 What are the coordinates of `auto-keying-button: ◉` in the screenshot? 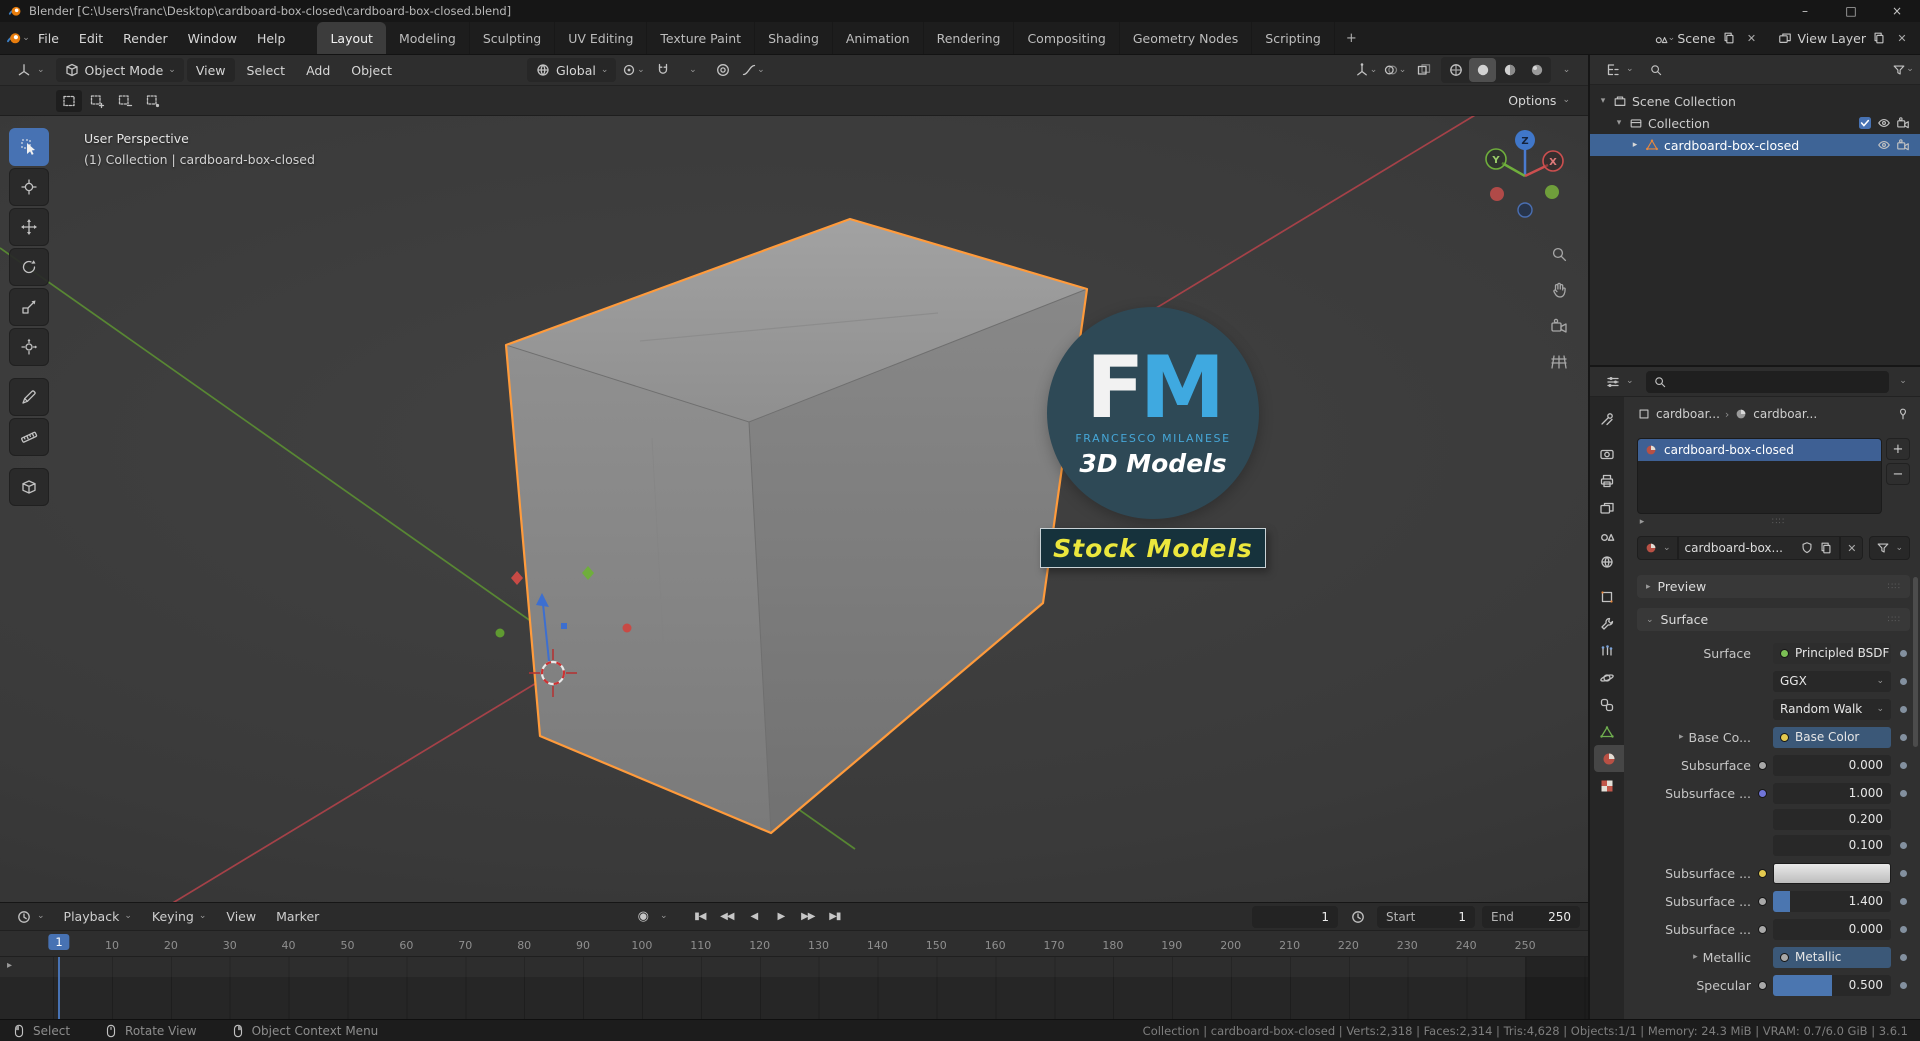 It's located at (642, 917).